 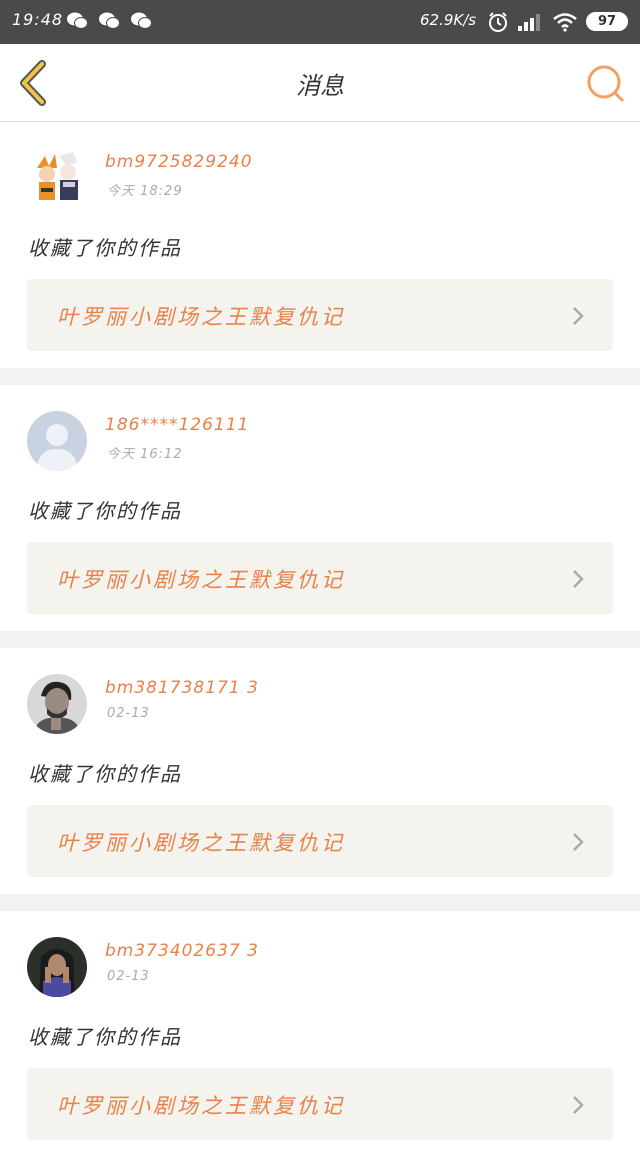 What do you see at coordinates (498, 22) in the screenshot?
I see `alarm-icon` at bounding box center [498, 22].